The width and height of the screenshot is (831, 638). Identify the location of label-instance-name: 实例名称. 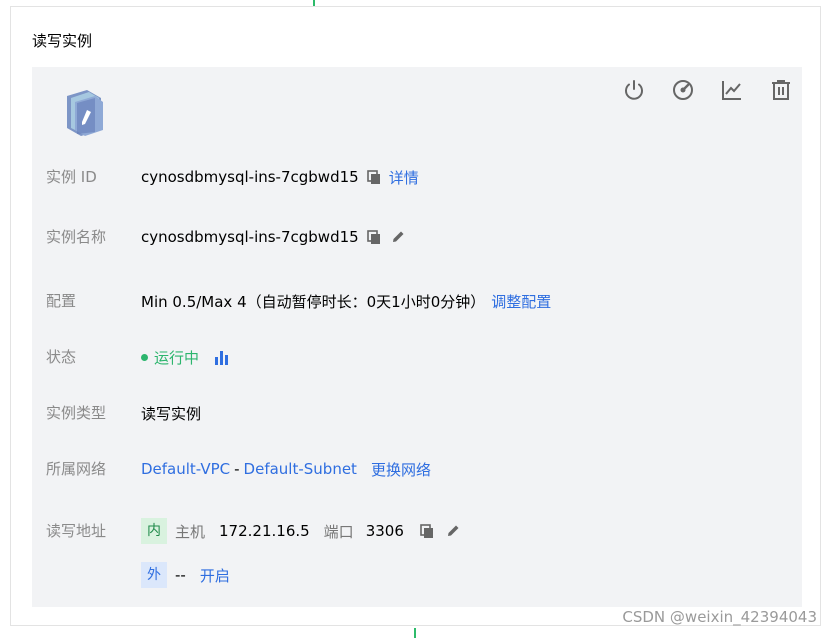
(76, 237).